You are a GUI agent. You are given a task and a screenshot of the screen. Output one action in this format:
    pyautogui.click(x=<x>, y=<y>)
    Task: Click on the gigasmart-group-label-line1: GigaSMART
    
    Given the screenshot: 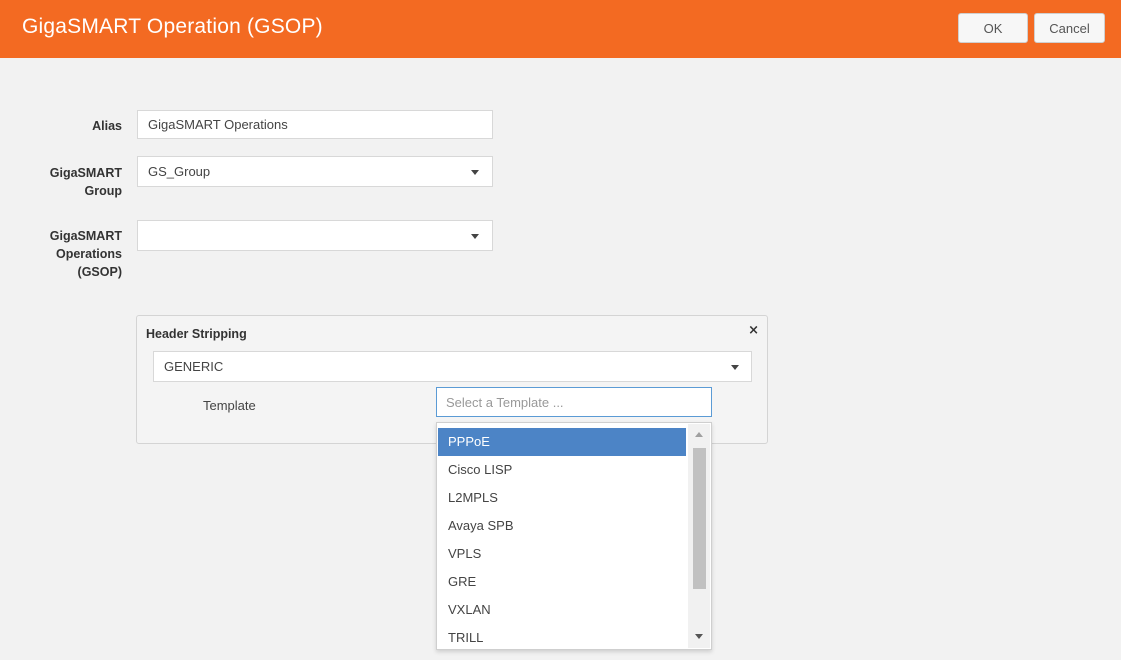 What is the action you would take?
    pyautogui.click(x=85, y=173)
    